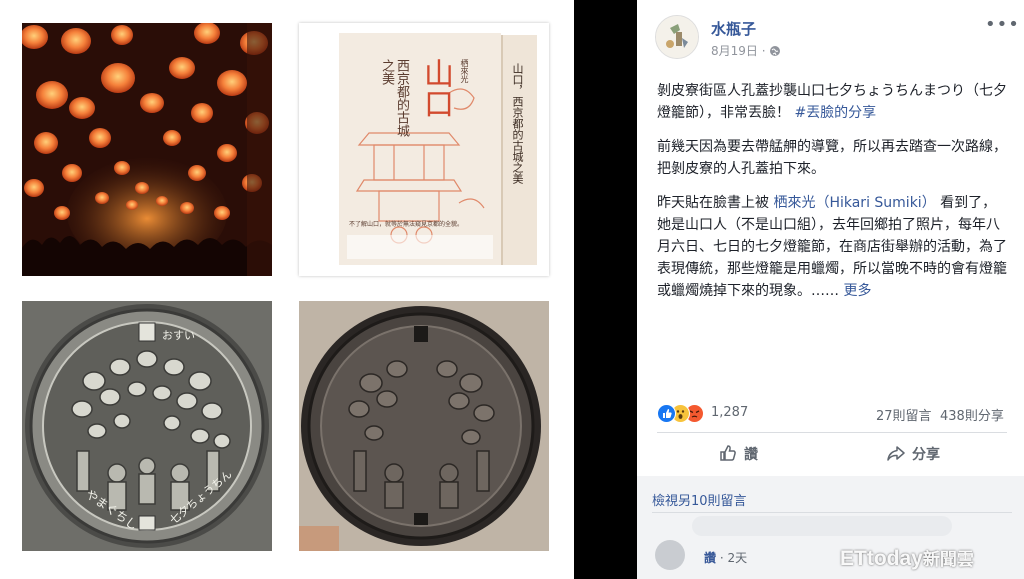  Describe the element at coordinates (721, 558) in the screenshot. I see `comment-meta-sep: ·` at that location.